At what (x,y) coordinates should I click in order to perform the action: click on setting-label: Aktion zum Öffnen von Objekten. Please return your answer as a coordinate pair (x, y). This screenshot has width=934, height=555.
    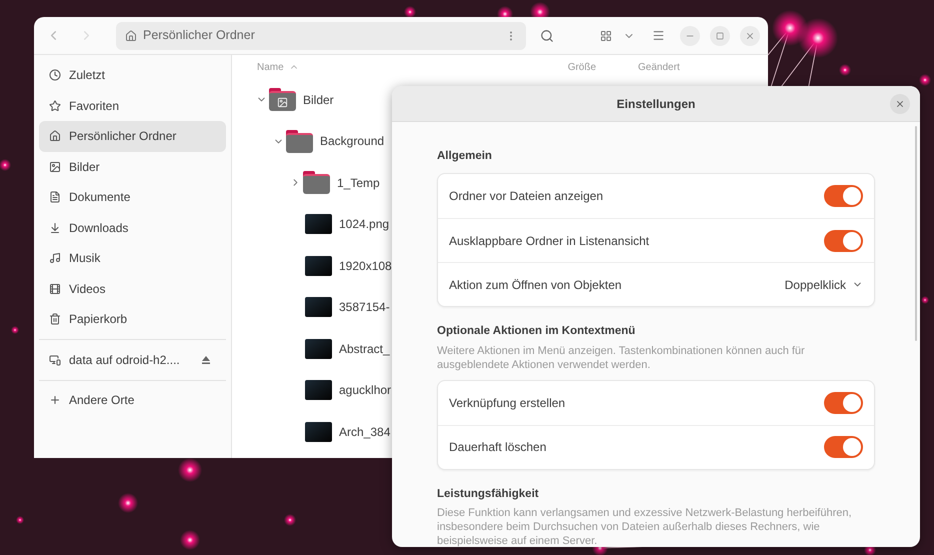
    Looking at the image, I should click on (535, 285).